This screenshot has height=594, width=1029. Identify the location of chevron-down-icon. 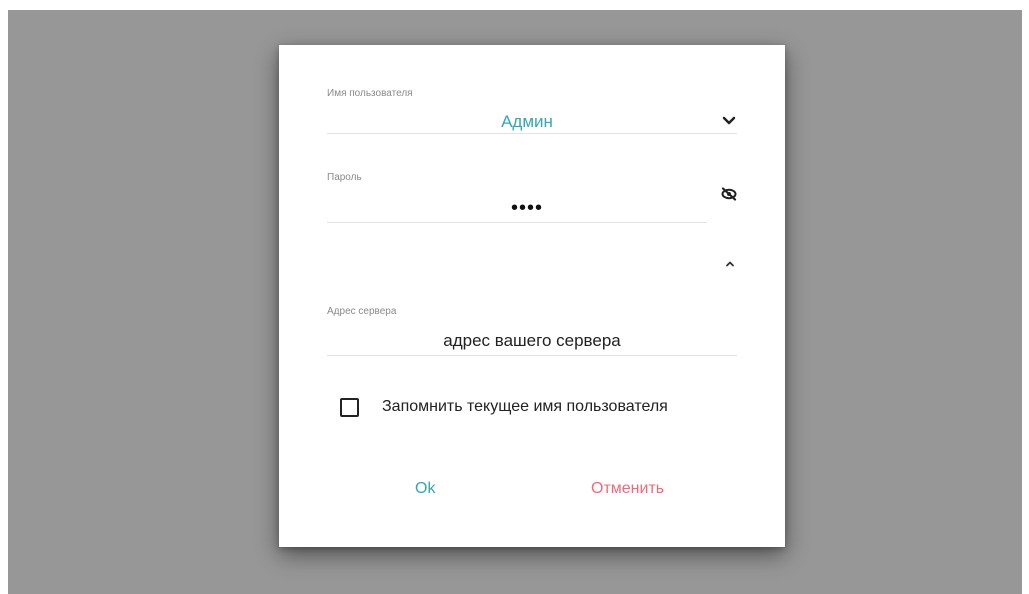
(729, 121).